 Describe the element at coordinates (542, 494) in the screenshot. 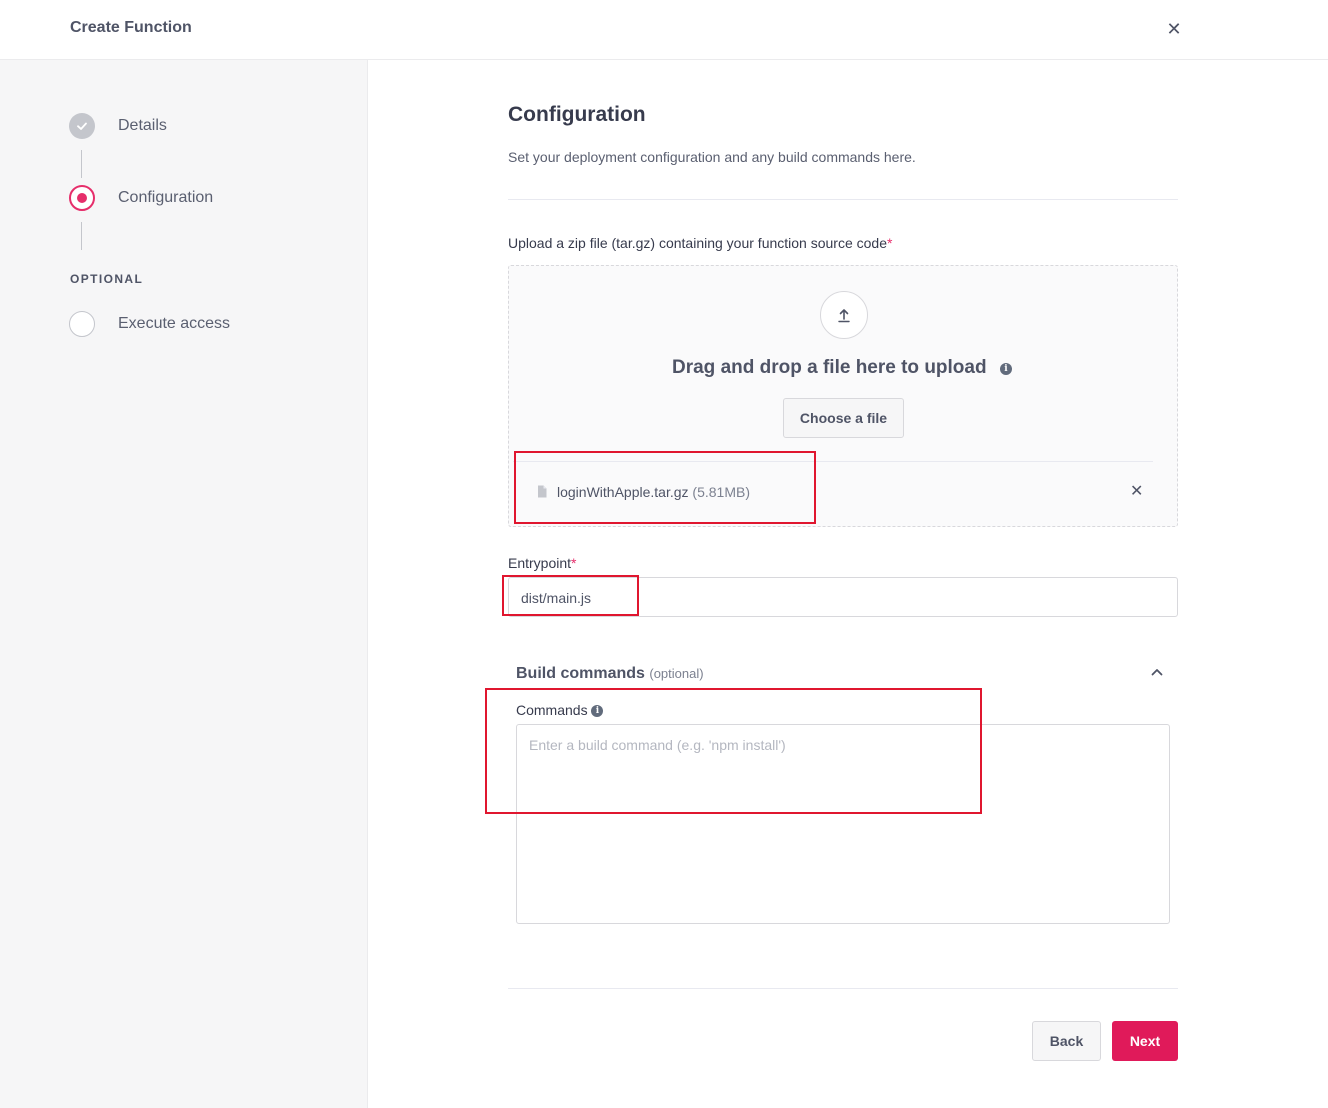

I see `file-icon` at that location.